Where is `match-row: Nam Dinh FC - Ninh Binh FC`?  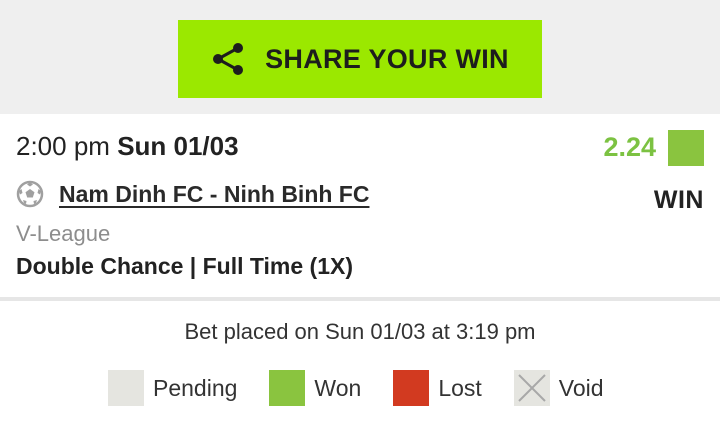
match-row: Nam Dinh FC - Ninh Binh FC is located at coordinates (192, 194).